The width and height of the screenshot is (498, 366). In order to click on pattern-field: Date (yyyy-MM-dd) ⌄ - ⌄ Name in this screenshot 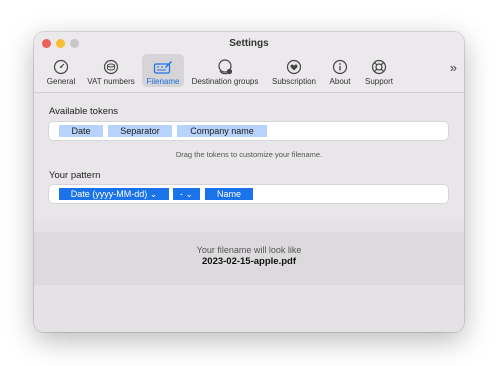, I will do `click(248, 194)`.